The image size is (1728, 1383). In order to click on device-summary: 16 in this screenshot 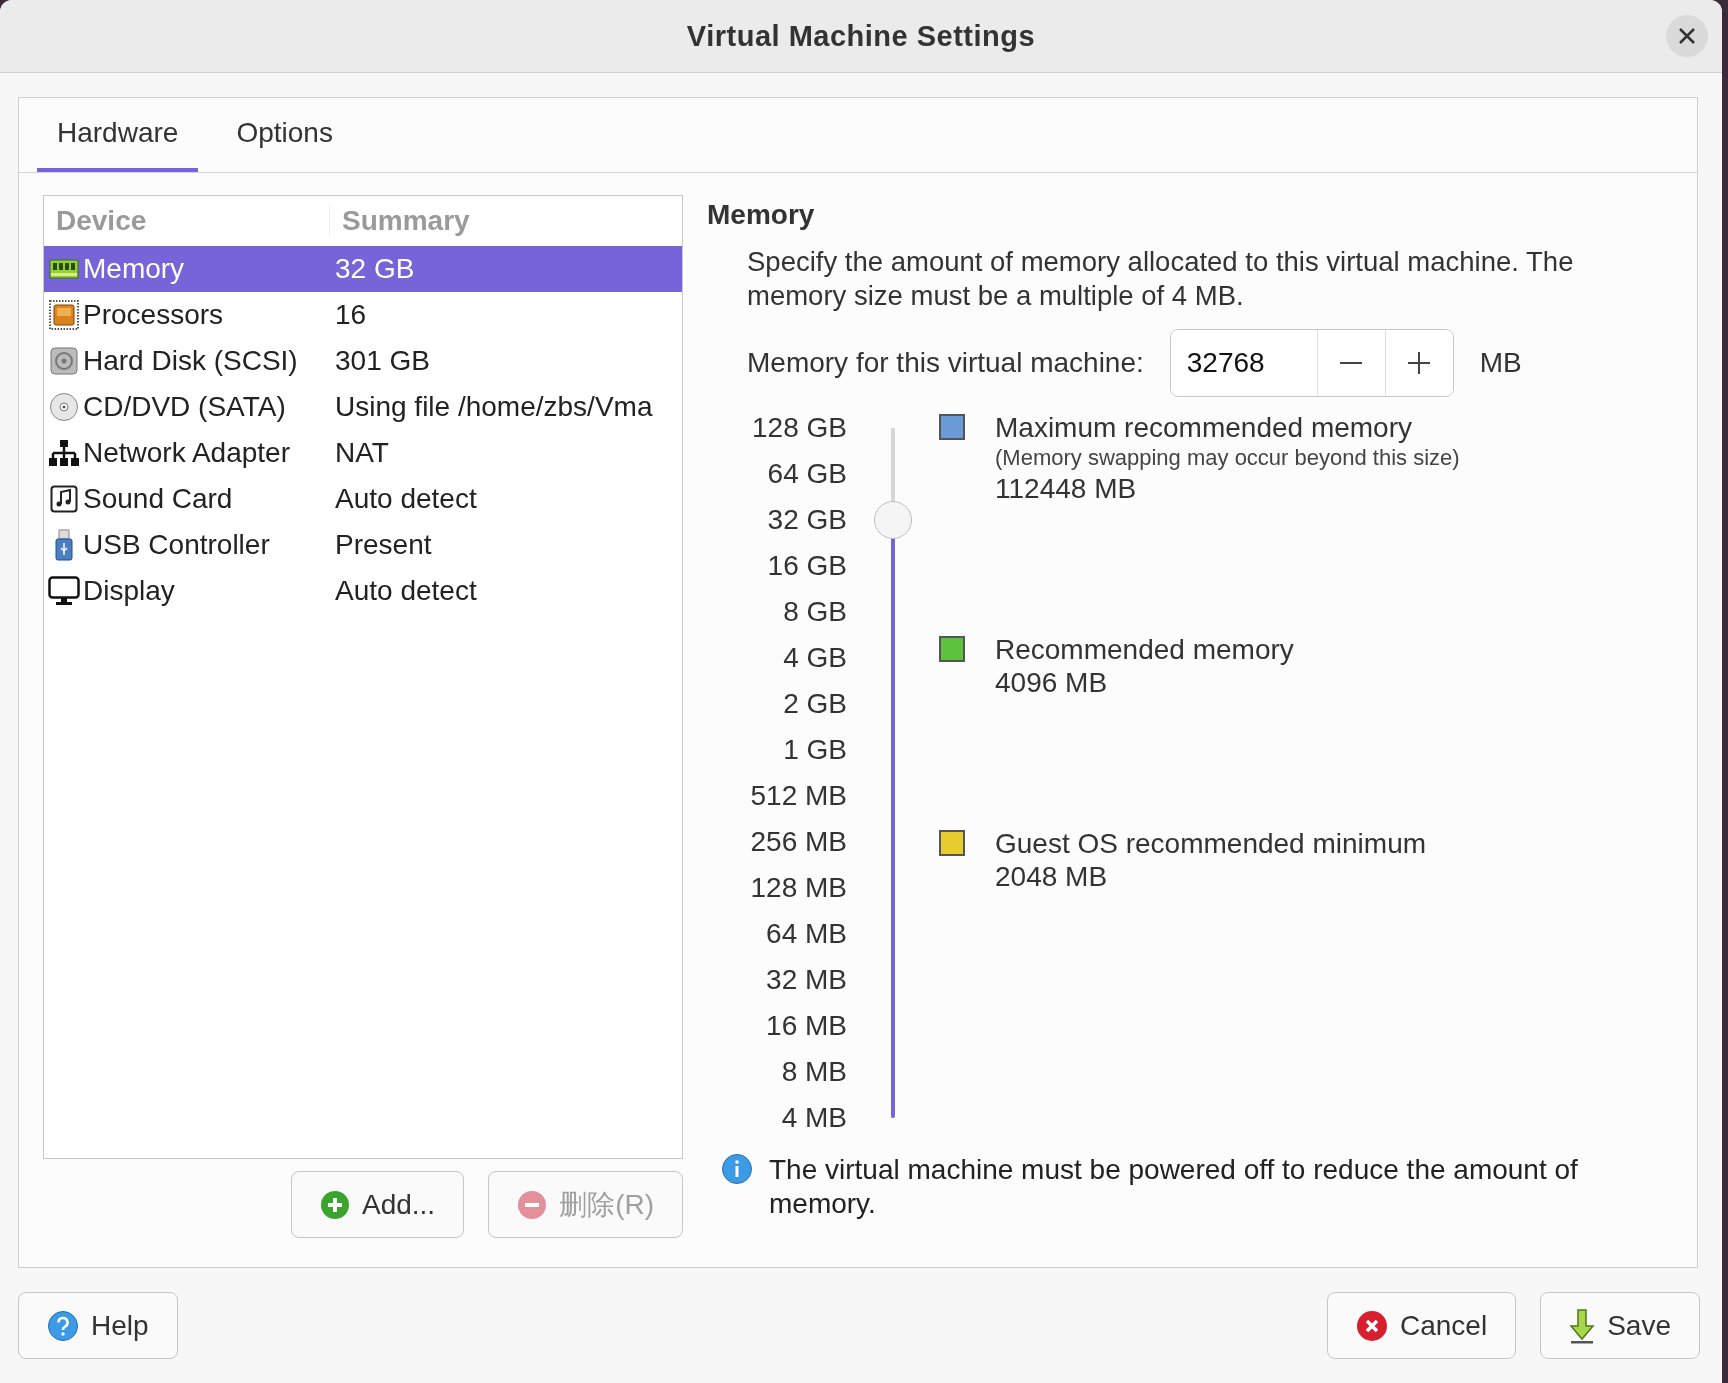, I will do `click(351, 315)`.